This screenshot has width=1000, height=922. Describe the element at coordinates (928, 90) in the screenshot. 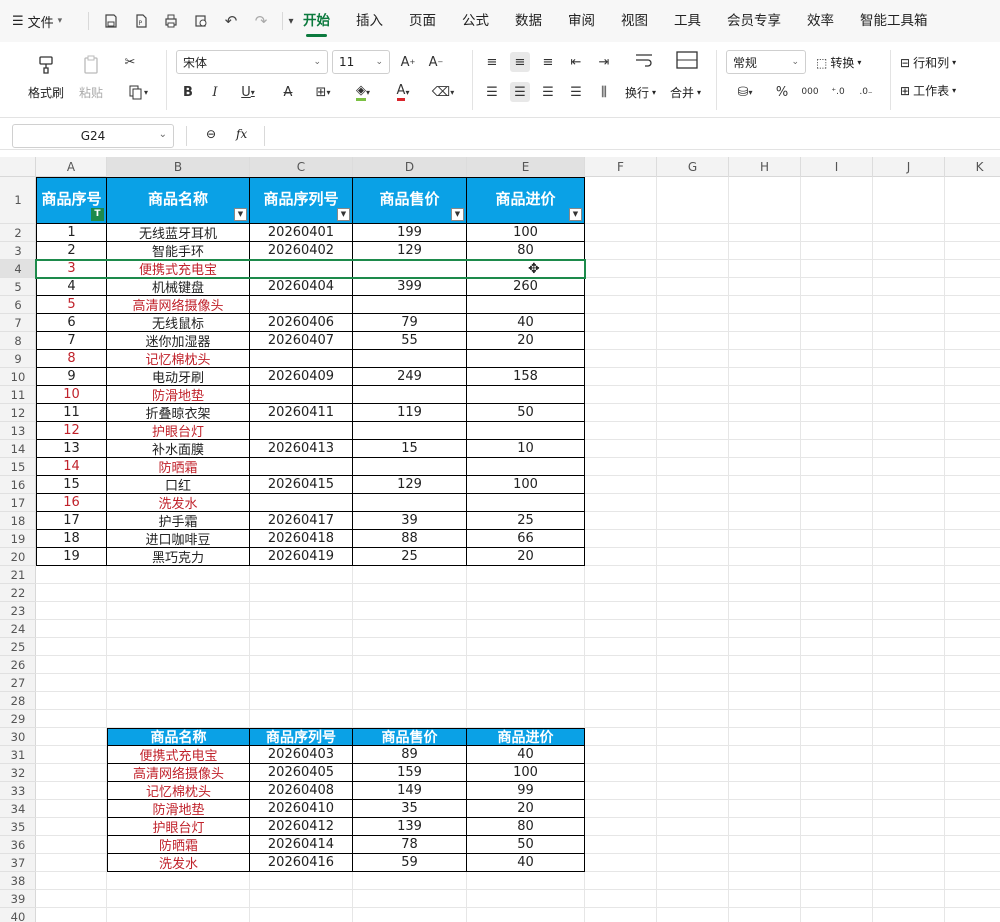

I see `worksheet-button: ⊞ 工作表 ▾` at that location.